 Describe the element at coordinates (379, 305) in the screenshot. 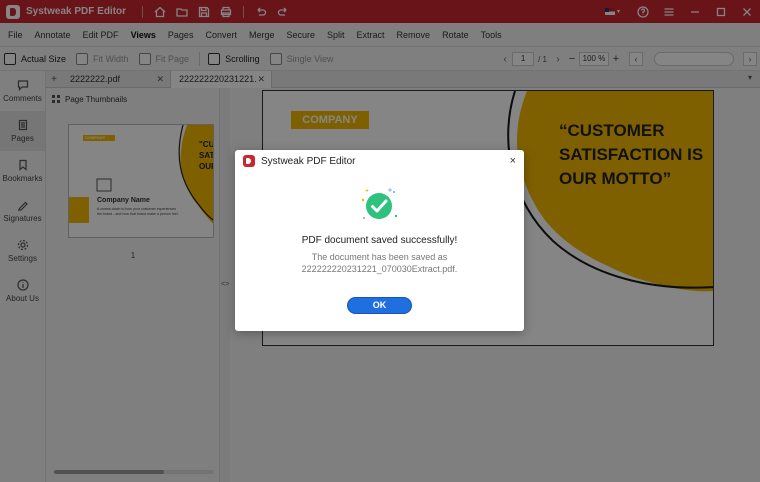

I see `ok-button: OK` at that location.